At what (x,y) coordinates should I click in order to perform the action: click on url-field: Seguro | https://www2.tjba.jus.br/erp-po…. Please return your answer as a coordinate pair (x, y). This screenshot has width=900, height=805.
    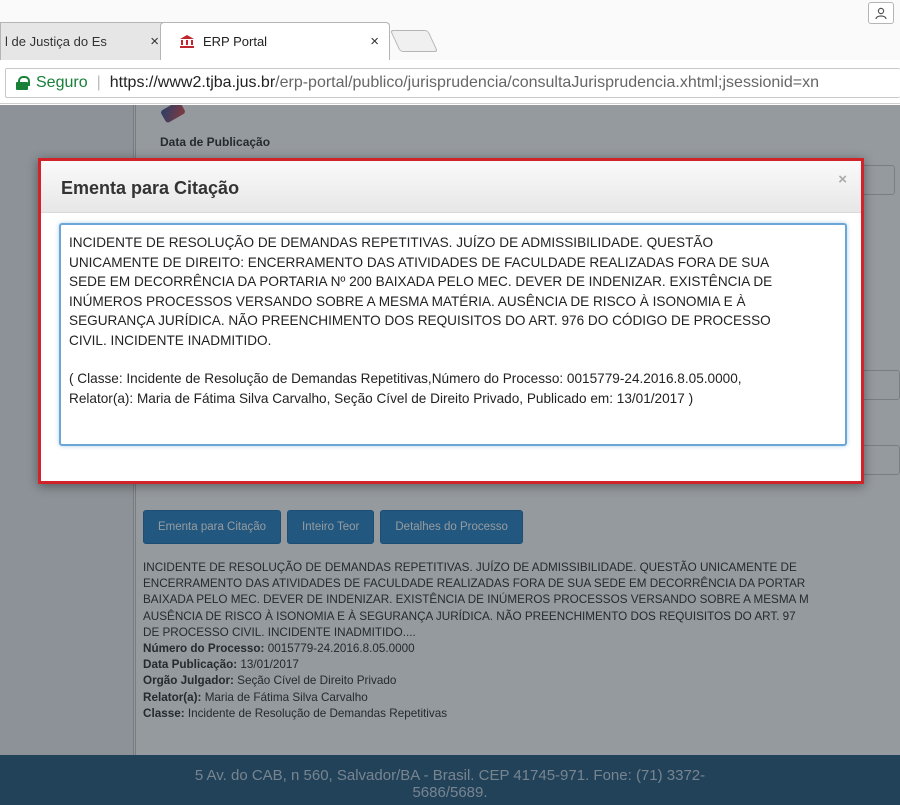
    Looking at the image, I should click on (452, 83).